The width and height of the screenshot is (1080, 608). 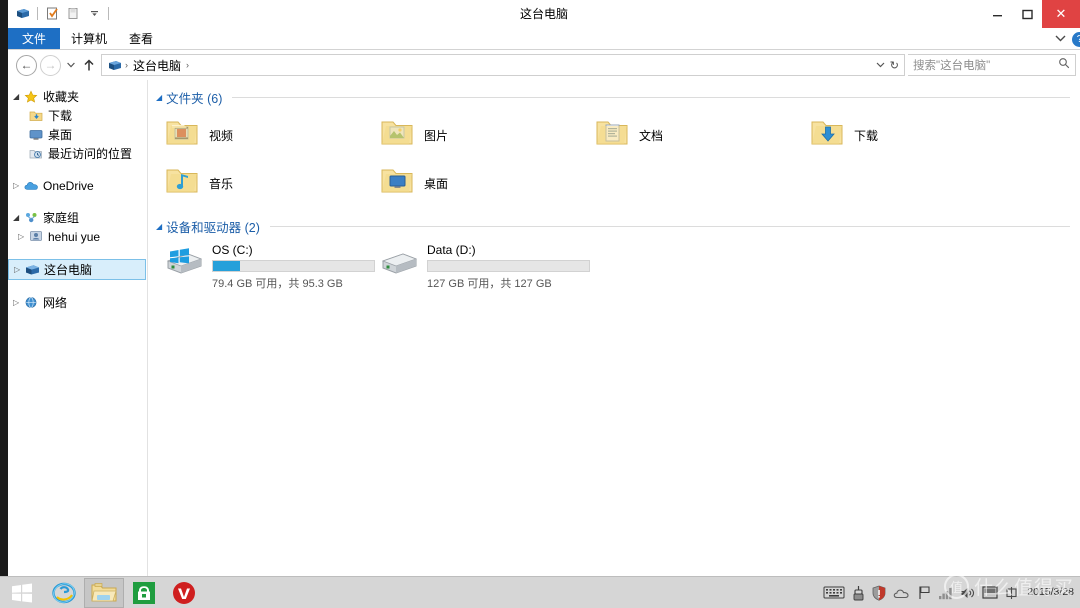 What do you see at coordinates (221, 135) in the screenshot?
I see `folder-label: 视频` at bounding box center [221, 135].